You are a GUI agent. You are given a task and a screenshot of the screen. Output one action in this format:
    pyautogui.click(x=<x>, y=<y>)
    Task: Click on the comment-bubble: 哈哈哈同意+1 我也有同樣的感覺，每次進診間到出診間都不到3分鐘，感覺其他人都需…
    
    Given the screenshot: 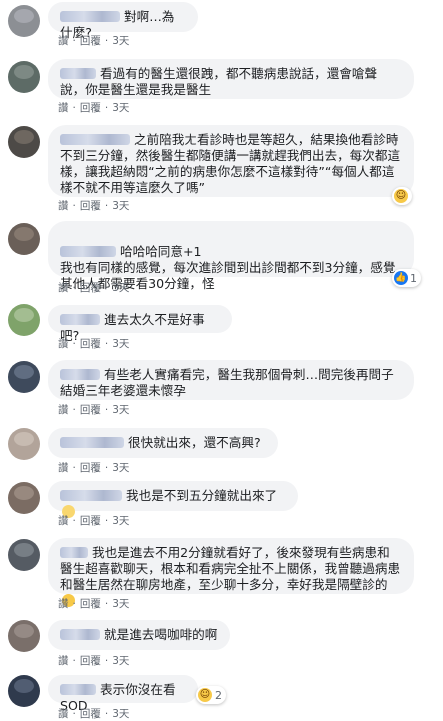 What is the action you would take?
    pyautogui.click(x=231, y=256)
    